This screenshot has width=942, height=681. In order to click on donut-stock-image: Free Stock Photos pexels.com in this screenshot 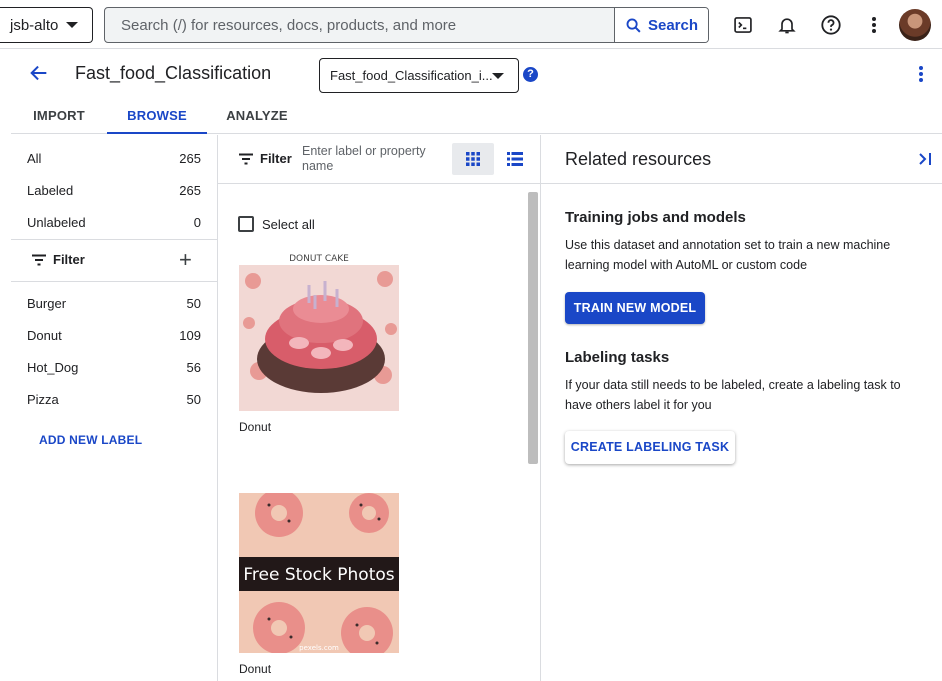, I will do `click(319, 573)`.